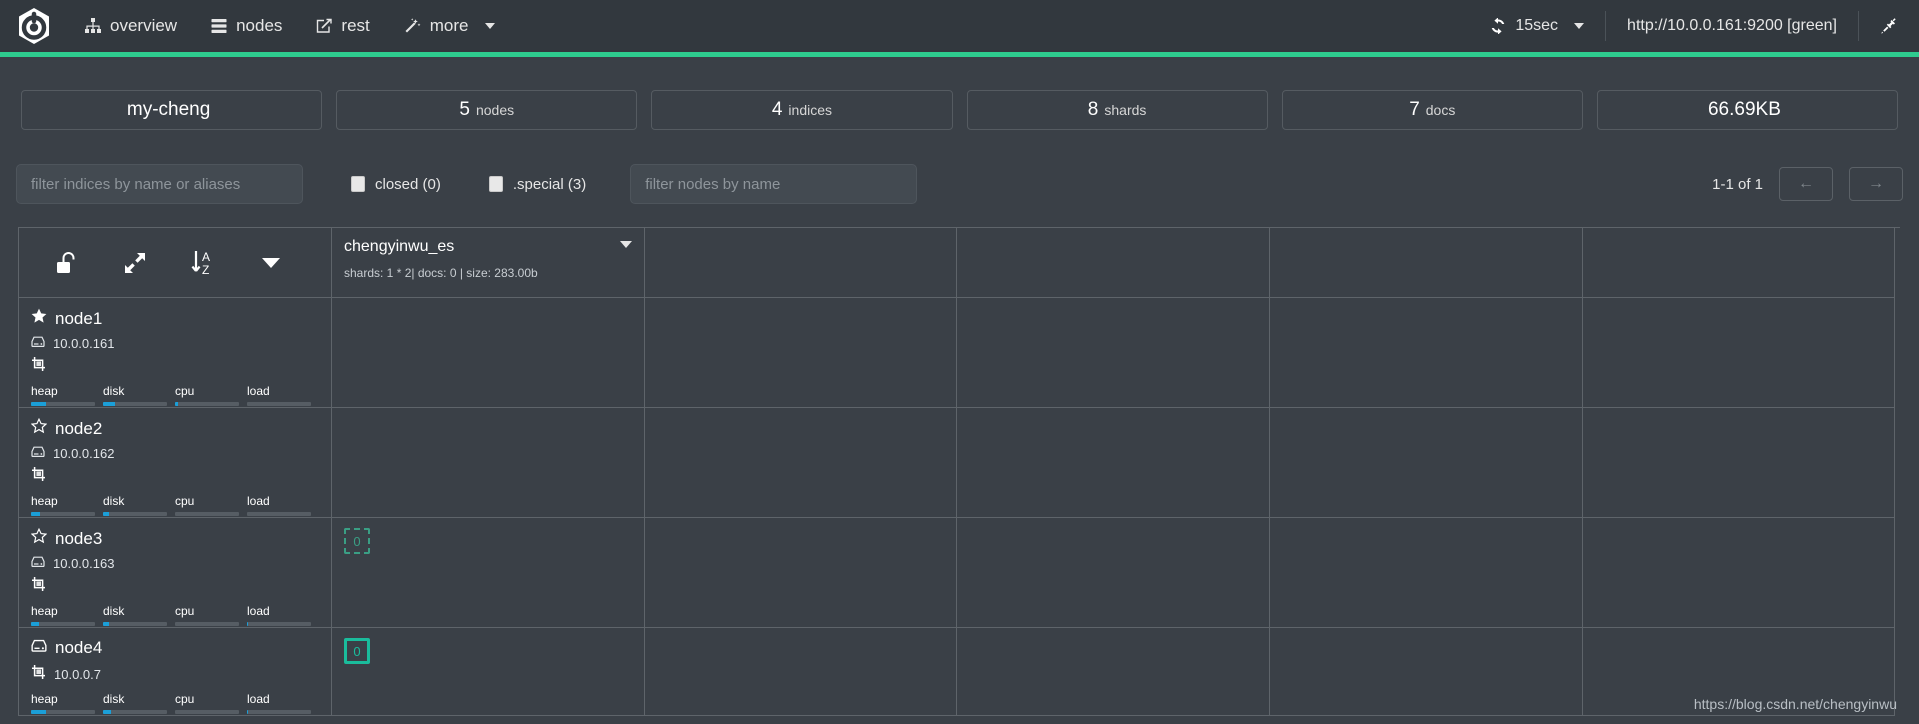 The image size is (1919, 724). Describe the element at coordinates (144, 25) in the screenshot. I see `nav-label-overview: overview` at that location.